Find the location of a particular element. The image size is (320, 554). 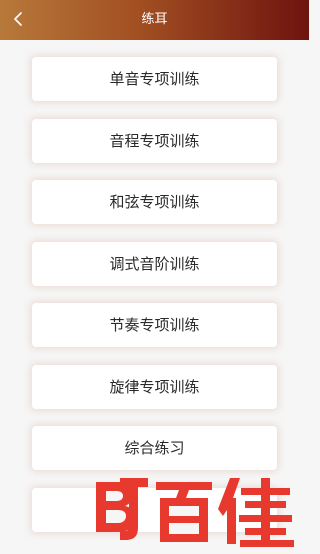

menu-item-melody: 旋律专项训练 is located at coordinates (154, 387).